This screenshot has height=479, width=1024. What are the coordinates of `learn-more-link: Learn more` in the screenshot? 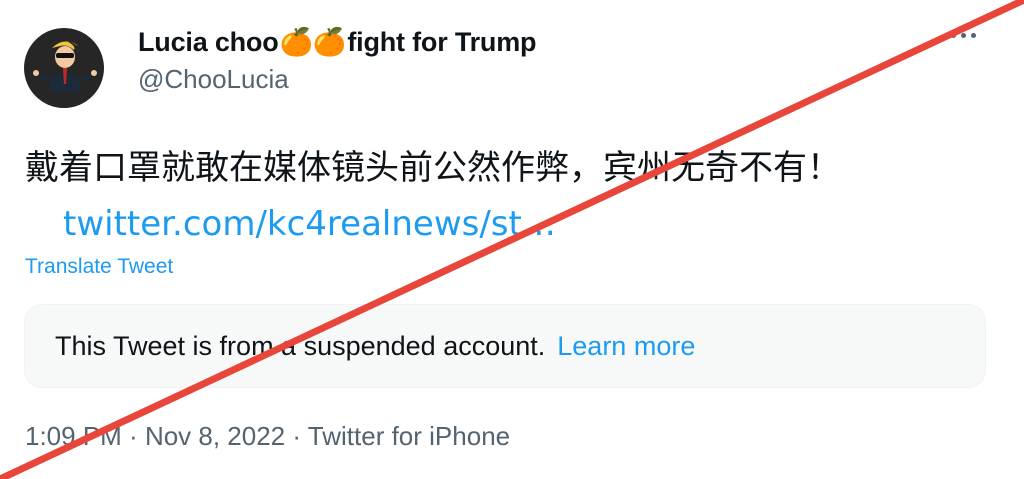 It's located at (626, 346).